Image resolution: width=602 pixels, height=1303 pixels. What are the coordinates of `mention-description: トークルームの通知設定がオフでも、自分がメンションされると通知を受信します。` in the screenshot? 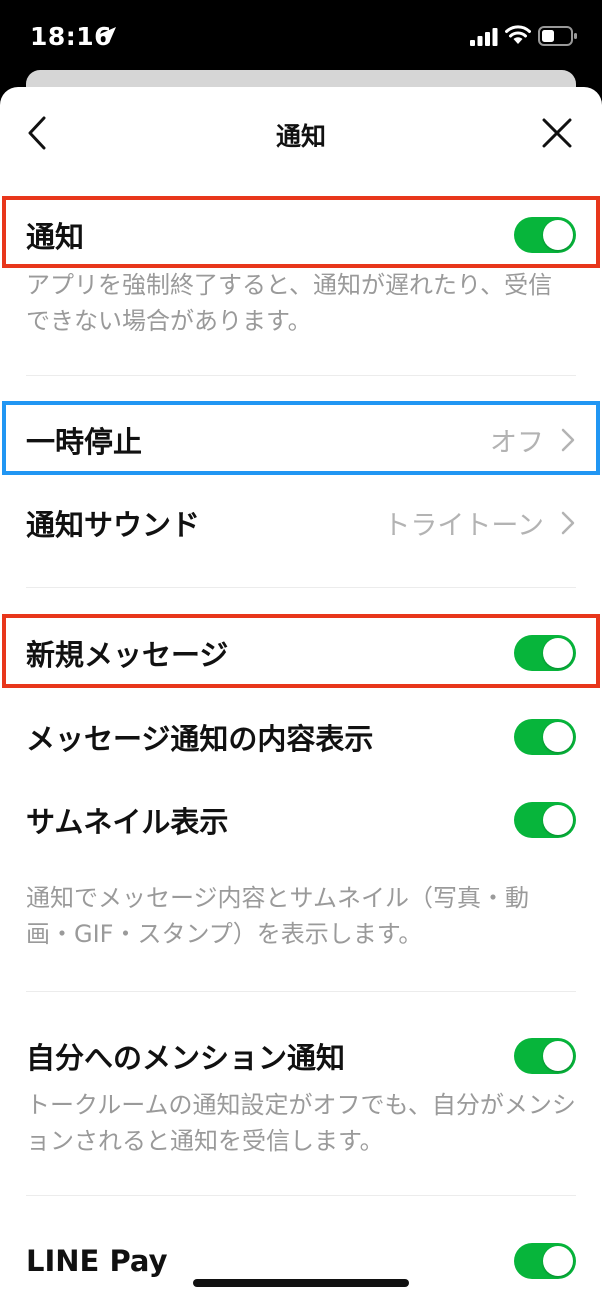 It's located at (301, 1123).